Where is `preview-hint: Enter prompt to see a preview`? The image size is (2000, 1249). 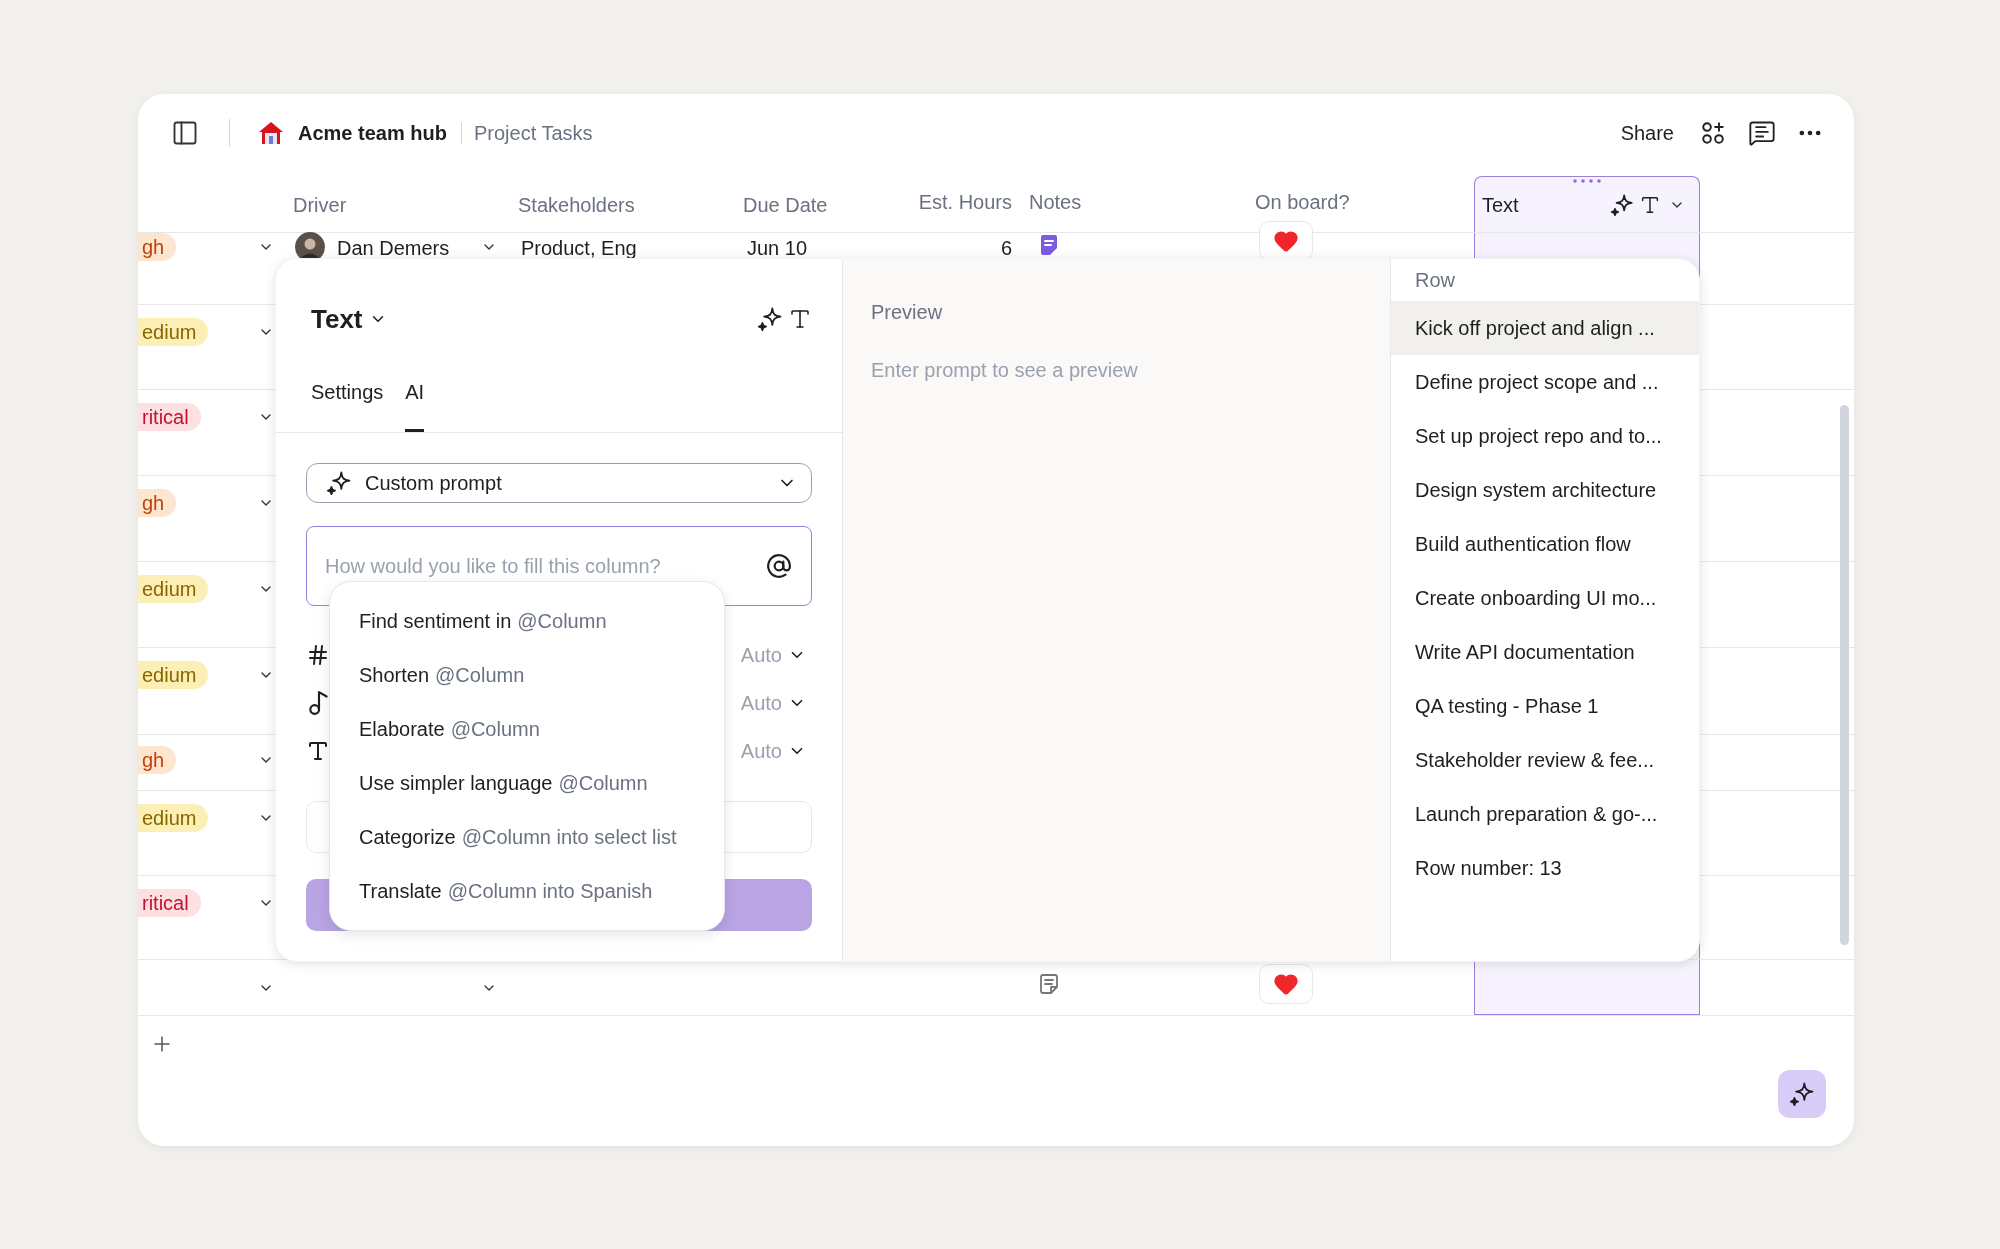 preview-hint: Enter prompt to see a preview is located at coordinates (1005, 370).